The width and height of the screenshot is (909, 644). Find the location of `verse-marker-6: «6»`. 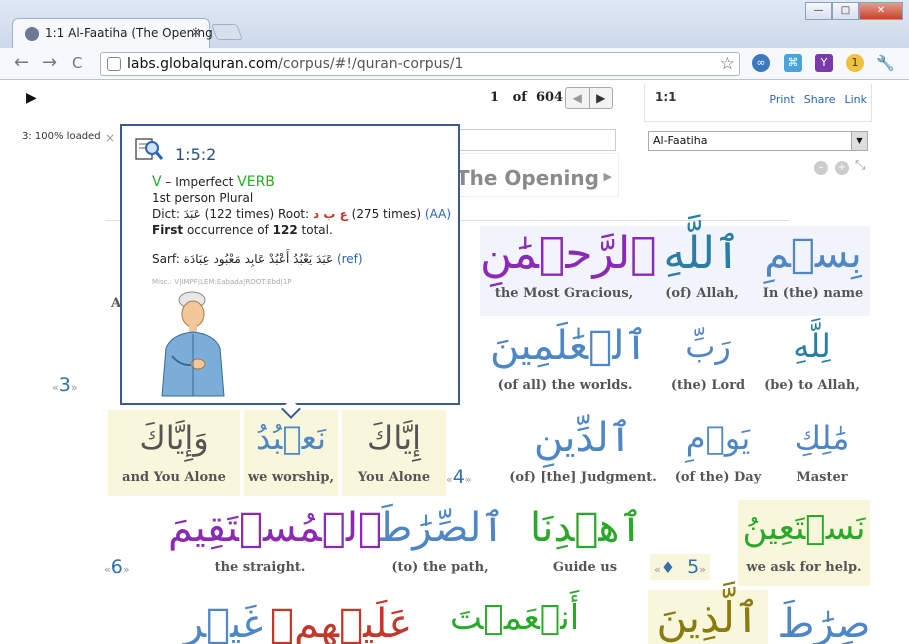

verse-marker-6: «6» is located at coordinates (117, 567).